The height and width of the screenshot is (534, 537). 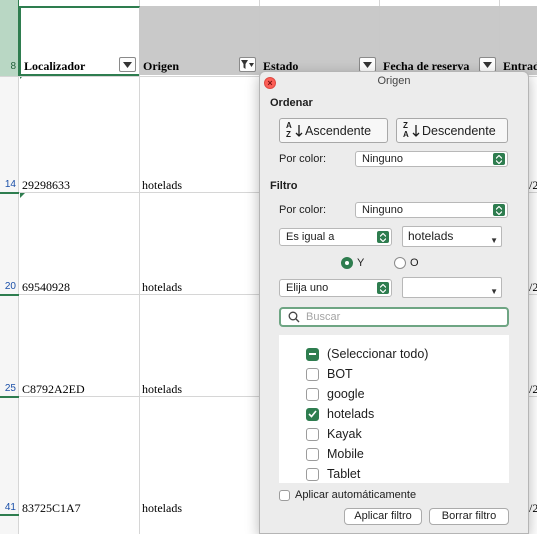 I want to click on row-number: 41, so click(x=10, y=507).